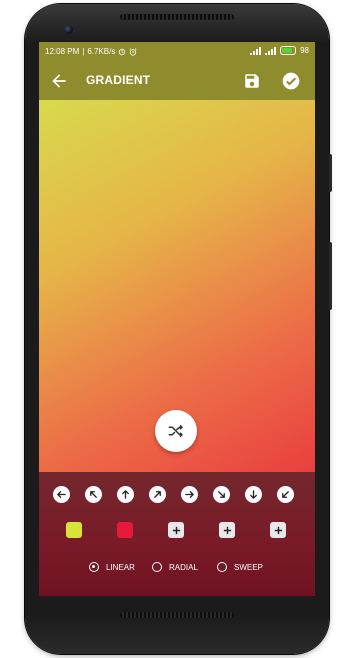  I want to click on arrow-up-left-icon, so click(93, 494).